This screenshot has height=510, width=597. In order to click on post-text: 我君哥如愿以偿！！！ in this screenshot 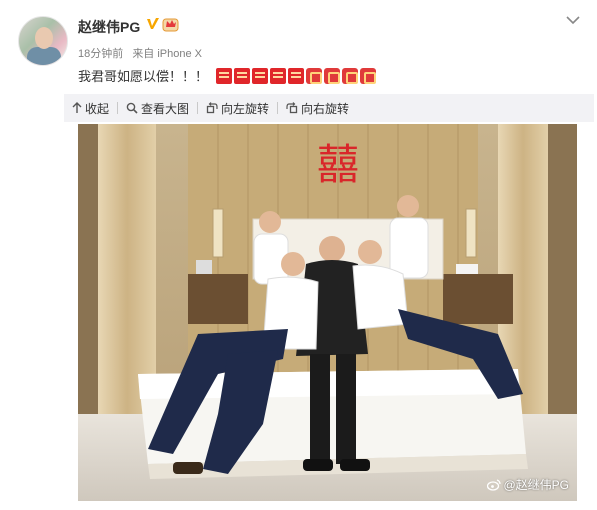, I will do `click(227, 75)`.